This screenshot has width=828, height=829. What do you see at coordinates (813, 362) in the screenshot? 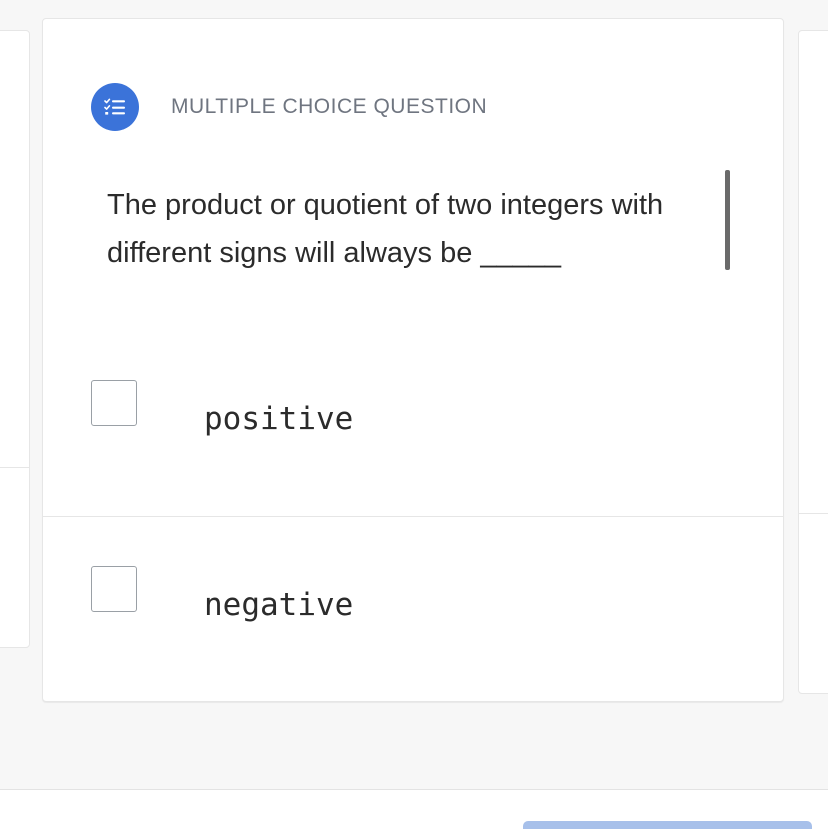
I see `next-question-card` at bounding box center [813, 362].